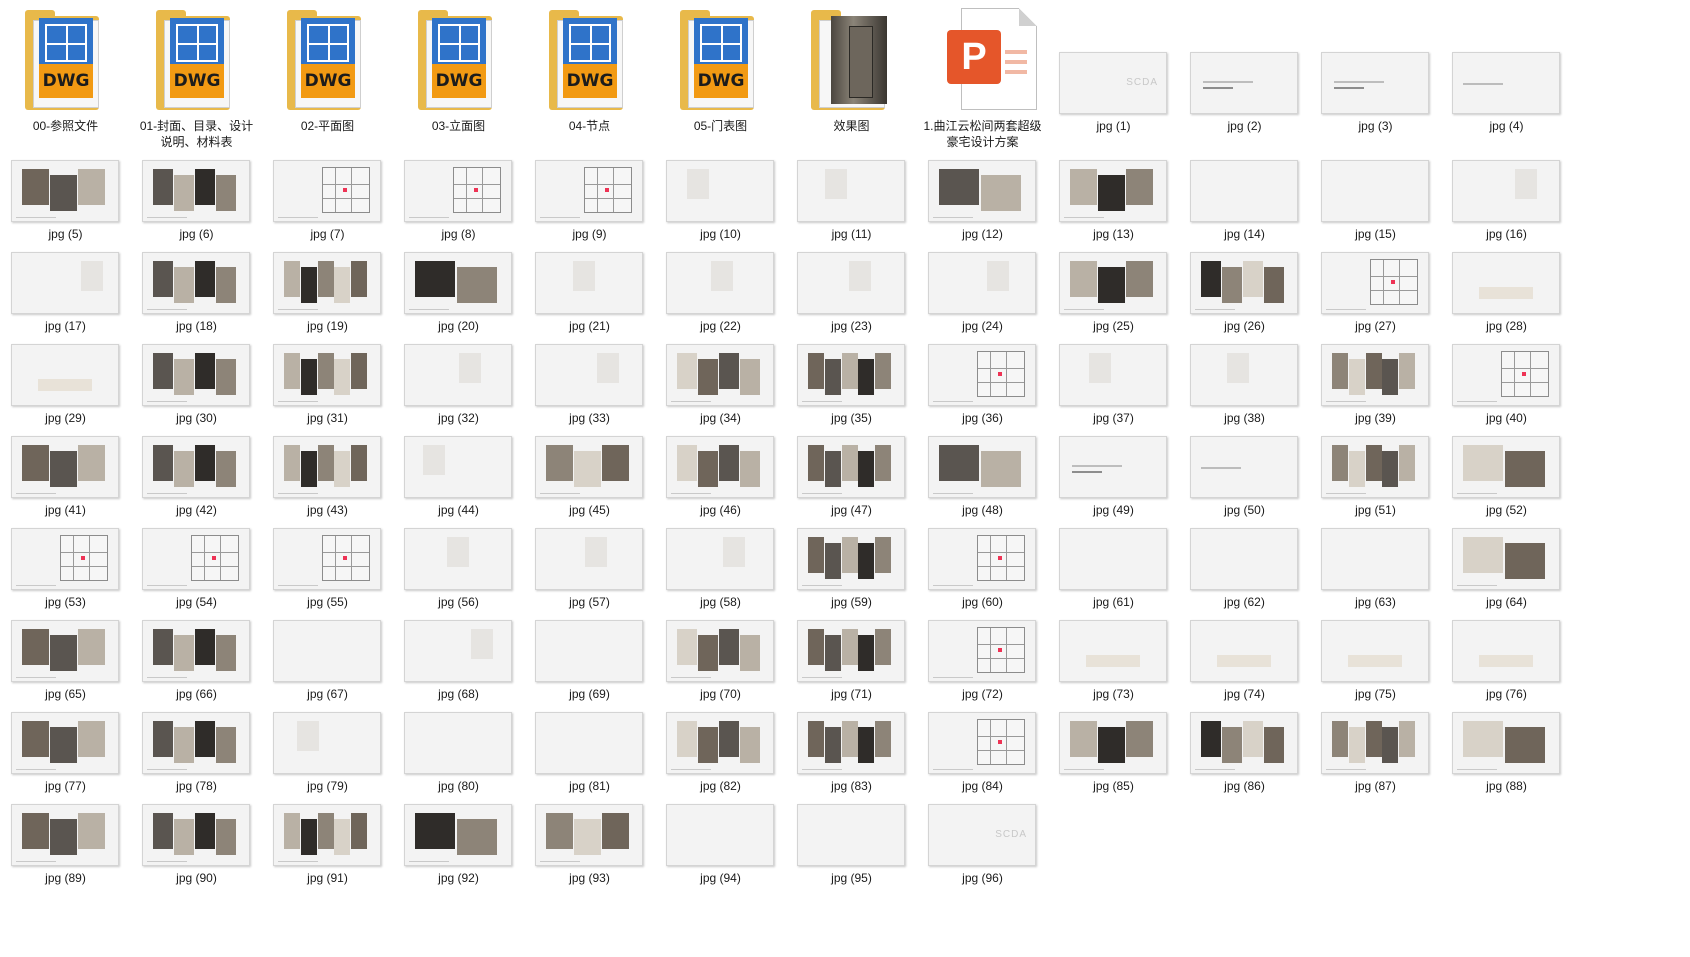  What do you see at coordinates (458, 481) in the screenshot?
I see `image-file-item: jpg (44)` at bounding box center [458, 481].